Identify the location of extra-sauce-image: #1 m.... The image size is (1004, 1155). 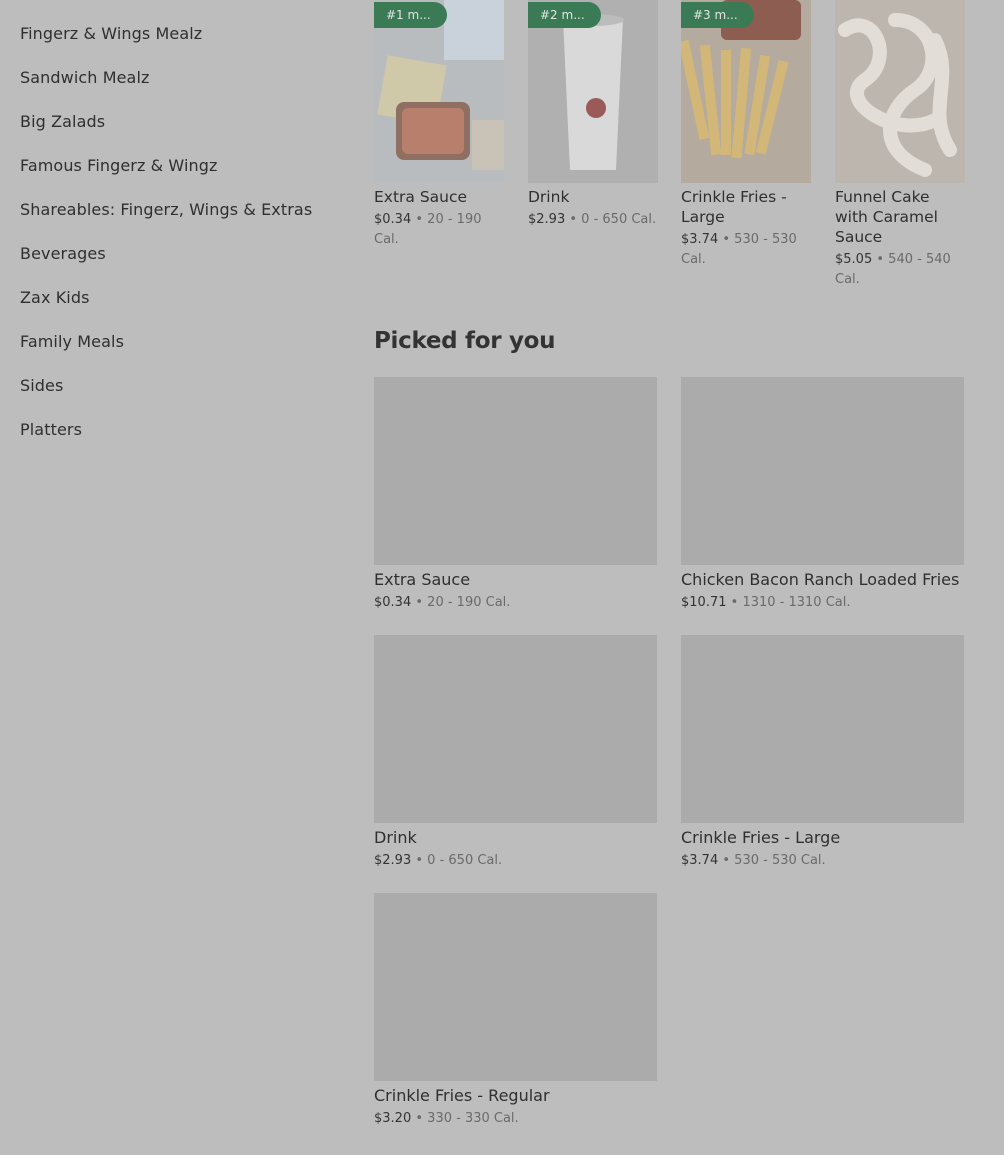
(439, 91).